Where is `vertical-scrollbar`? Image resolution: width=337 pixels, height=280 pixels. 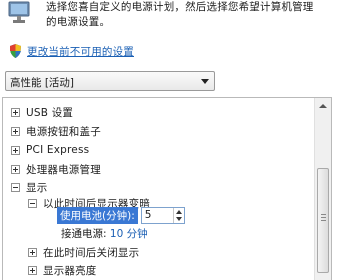 vertical-scrollbar is located at coordinates (322, 189).